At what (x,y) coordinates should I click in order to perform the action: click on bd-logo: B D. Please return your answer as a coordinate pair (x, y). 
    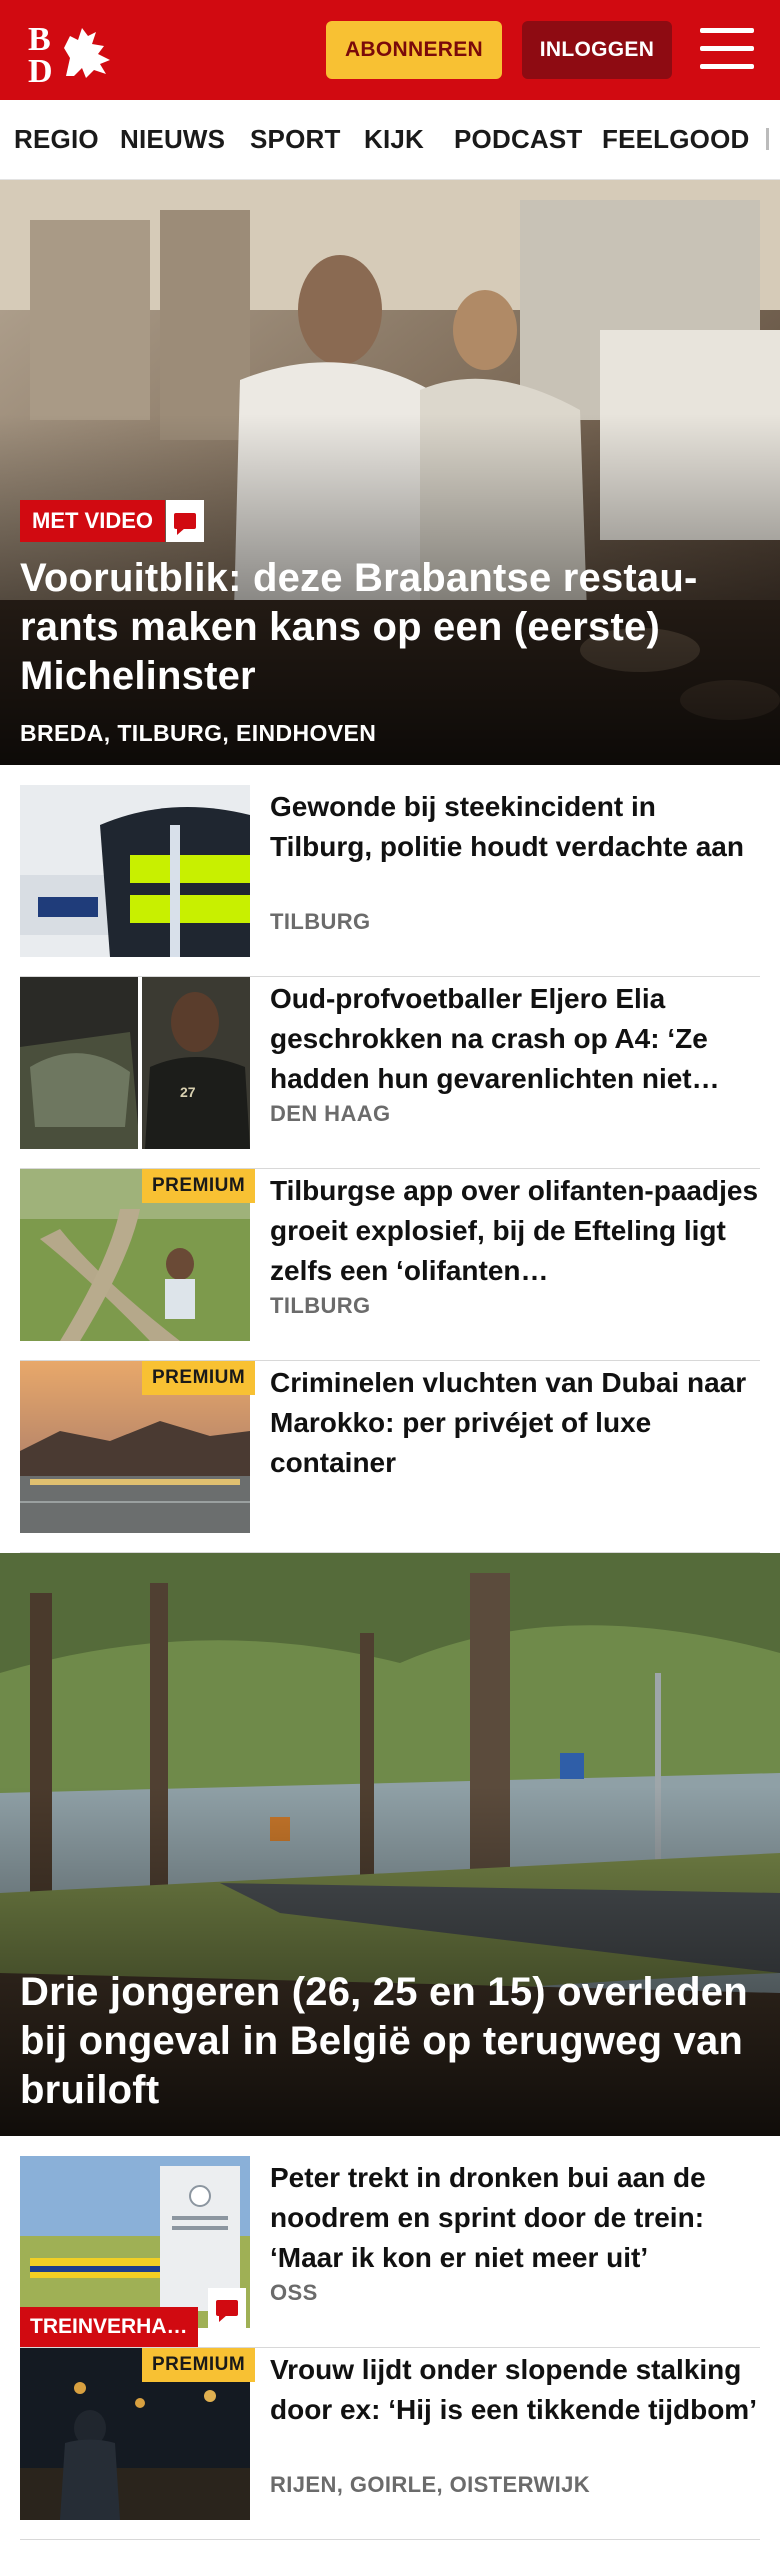
    Looking at the image, I should click on (72, 51).